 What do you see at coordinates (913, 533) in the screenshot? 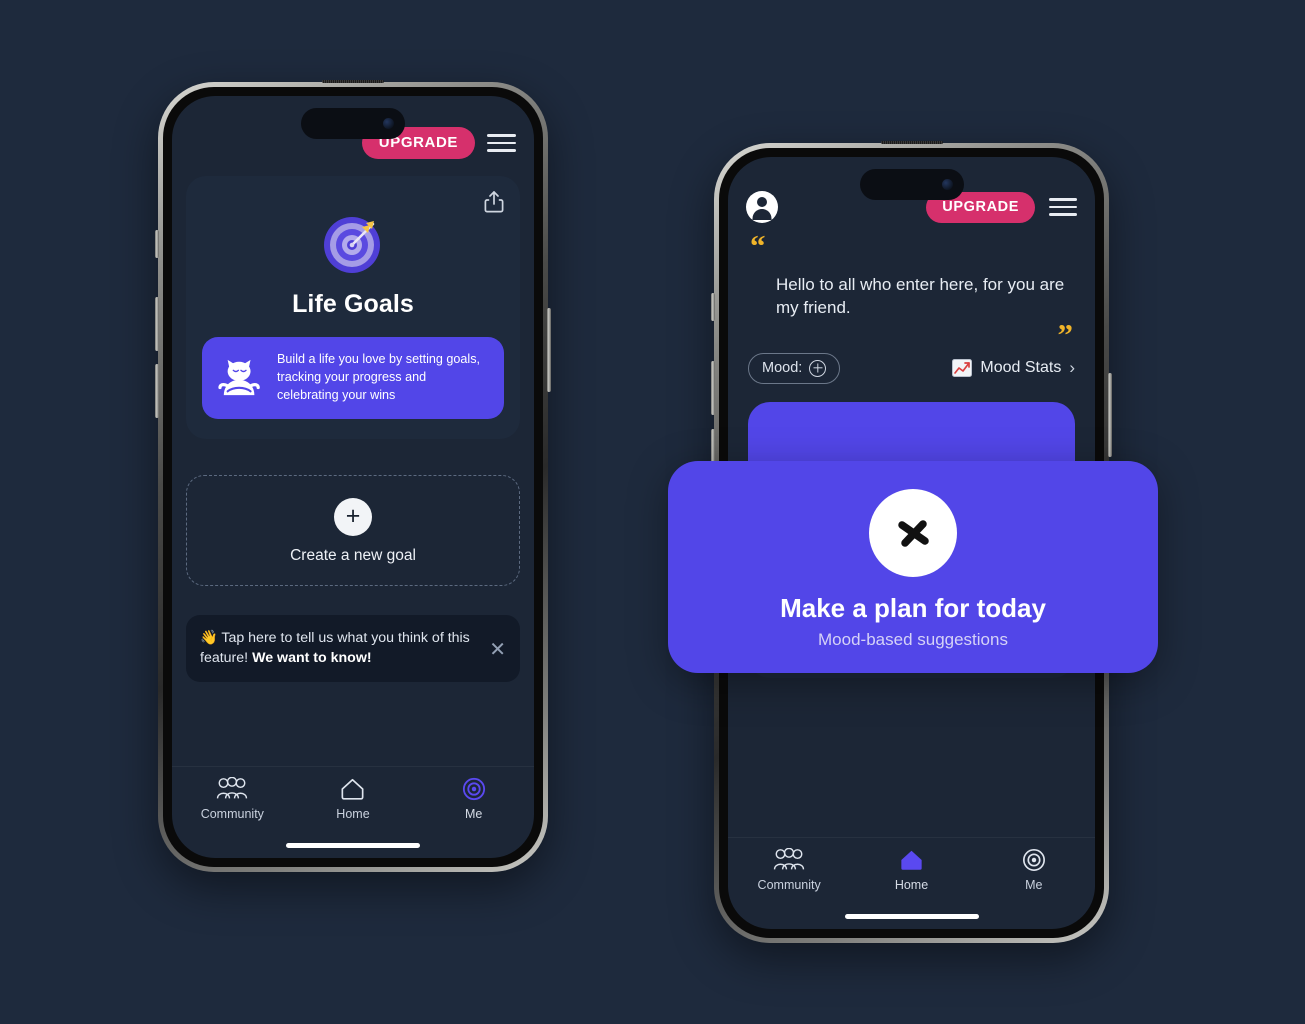
I see `asterisk-sparkle-icon` at bounding box center [913, 533].